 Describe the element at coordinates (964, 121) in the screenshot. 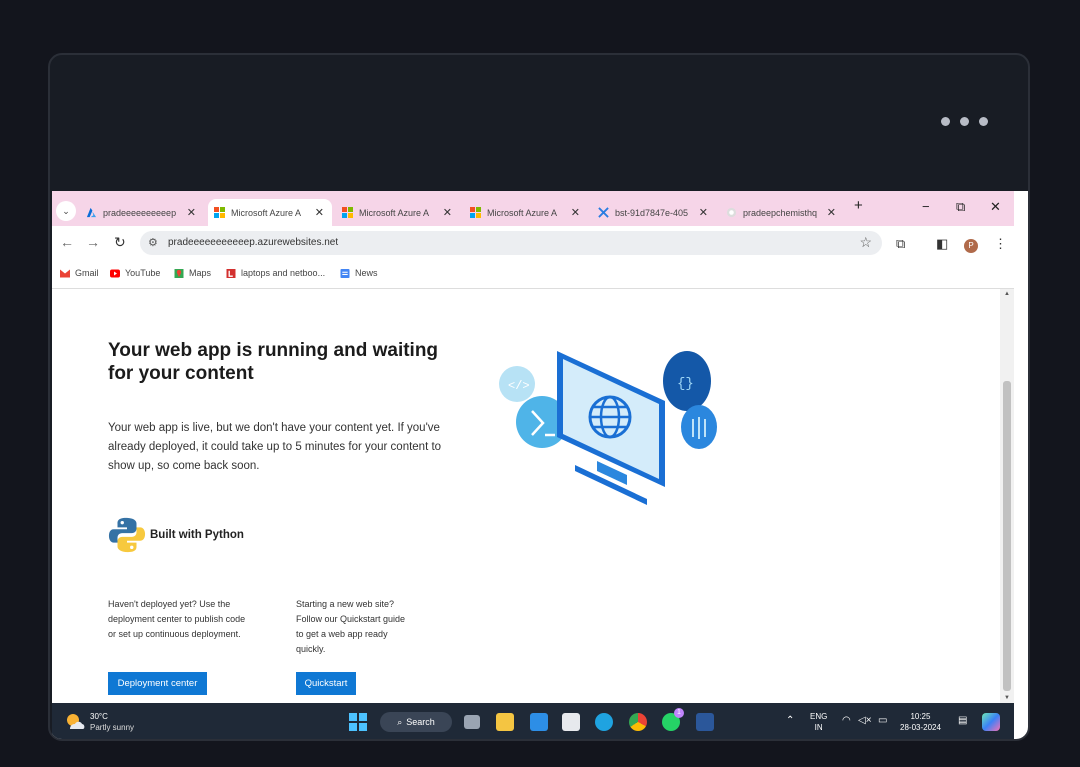

I see `more-options-icon` at that location.